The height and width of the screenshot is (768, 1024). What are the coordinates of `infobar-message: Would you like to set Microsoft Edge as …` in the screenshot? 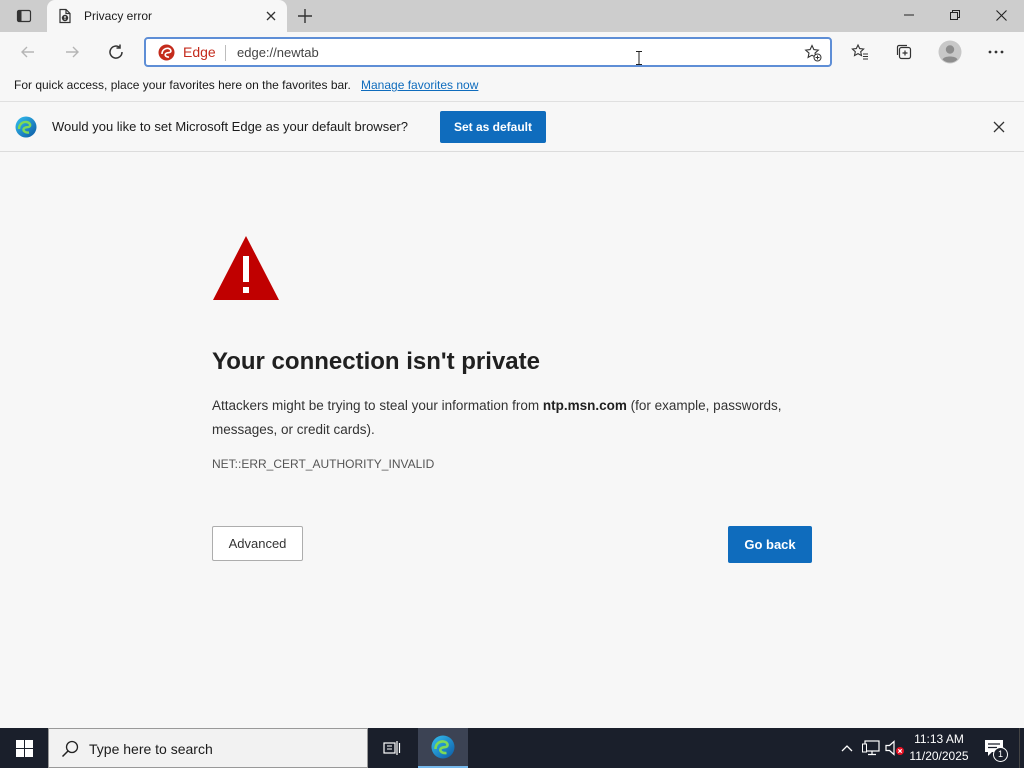 It's located at (230, 126).